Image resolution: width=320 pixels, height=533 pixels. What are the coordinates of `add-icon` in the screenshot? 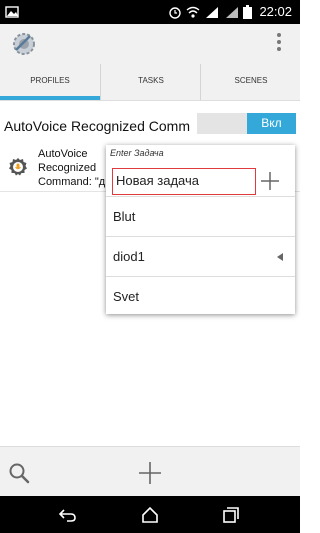 It's located at (150, 473).